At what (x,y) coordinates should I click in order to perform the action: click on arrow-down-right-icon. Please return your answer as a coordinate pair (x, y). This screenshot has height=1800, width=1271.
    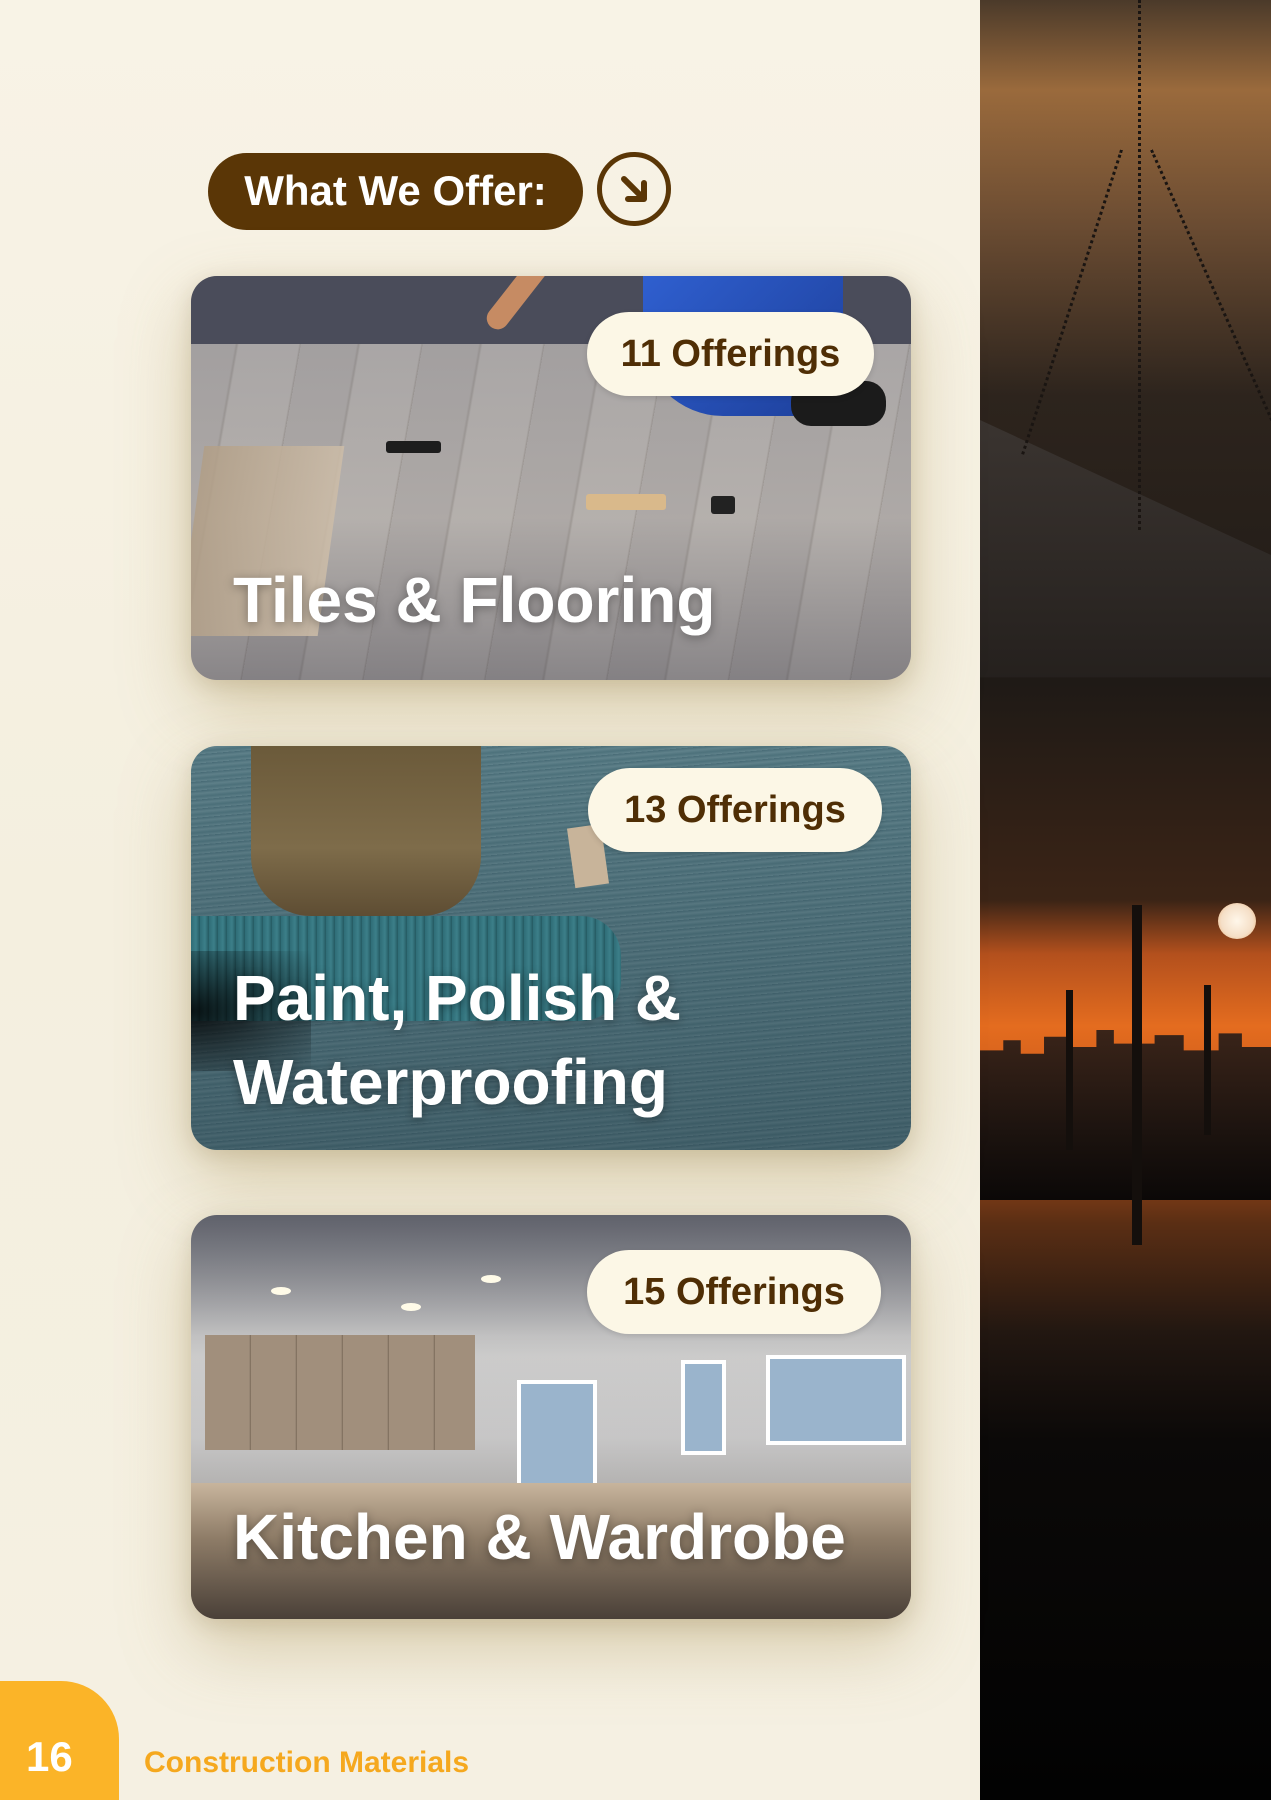
    Looking at the image, I should click on (634, 189).